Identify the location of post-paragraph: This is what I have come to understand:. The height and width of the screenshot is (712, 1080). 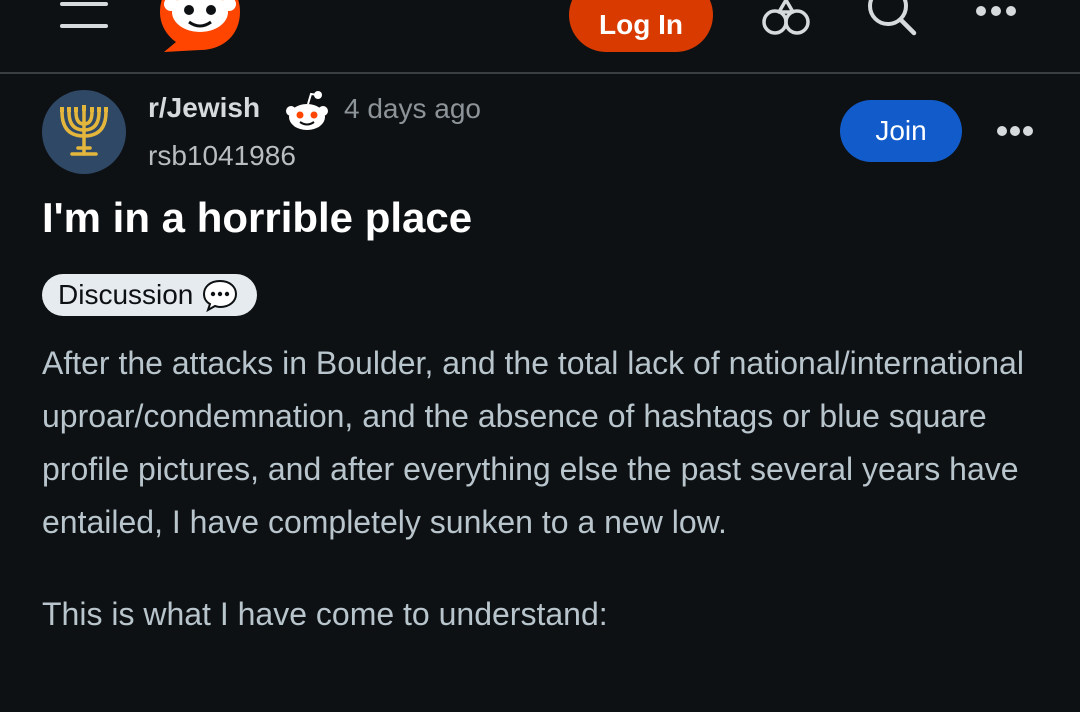
(325, 614).